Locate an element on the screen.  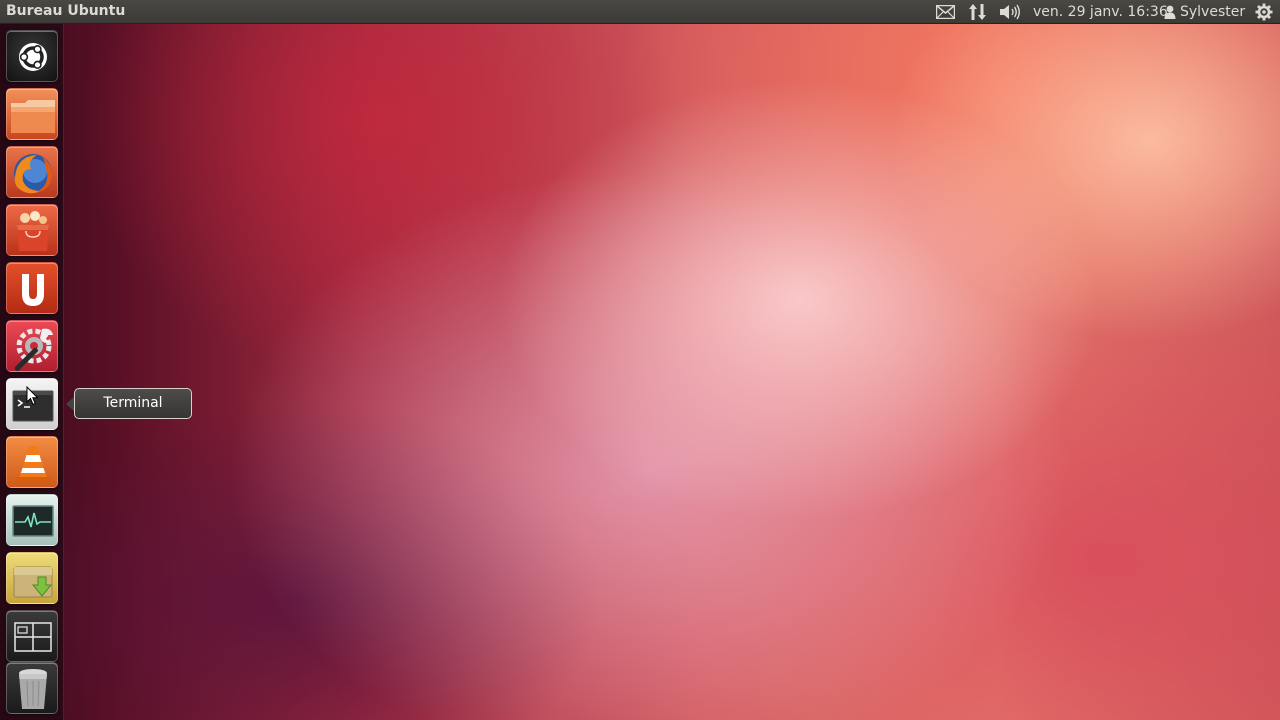
software-center-launcher is located at coordinates (32, 230).